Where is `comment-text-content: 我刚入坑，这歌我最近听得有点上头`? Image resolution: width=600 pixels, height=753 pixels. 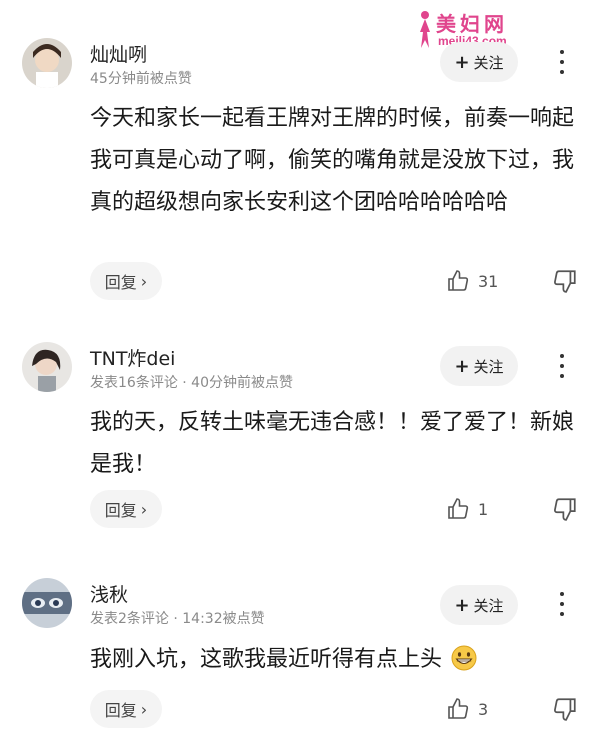
comment-text-content: 我刚入坑，这歌我最近听得有点上头 is located at coordinates (266, 659).